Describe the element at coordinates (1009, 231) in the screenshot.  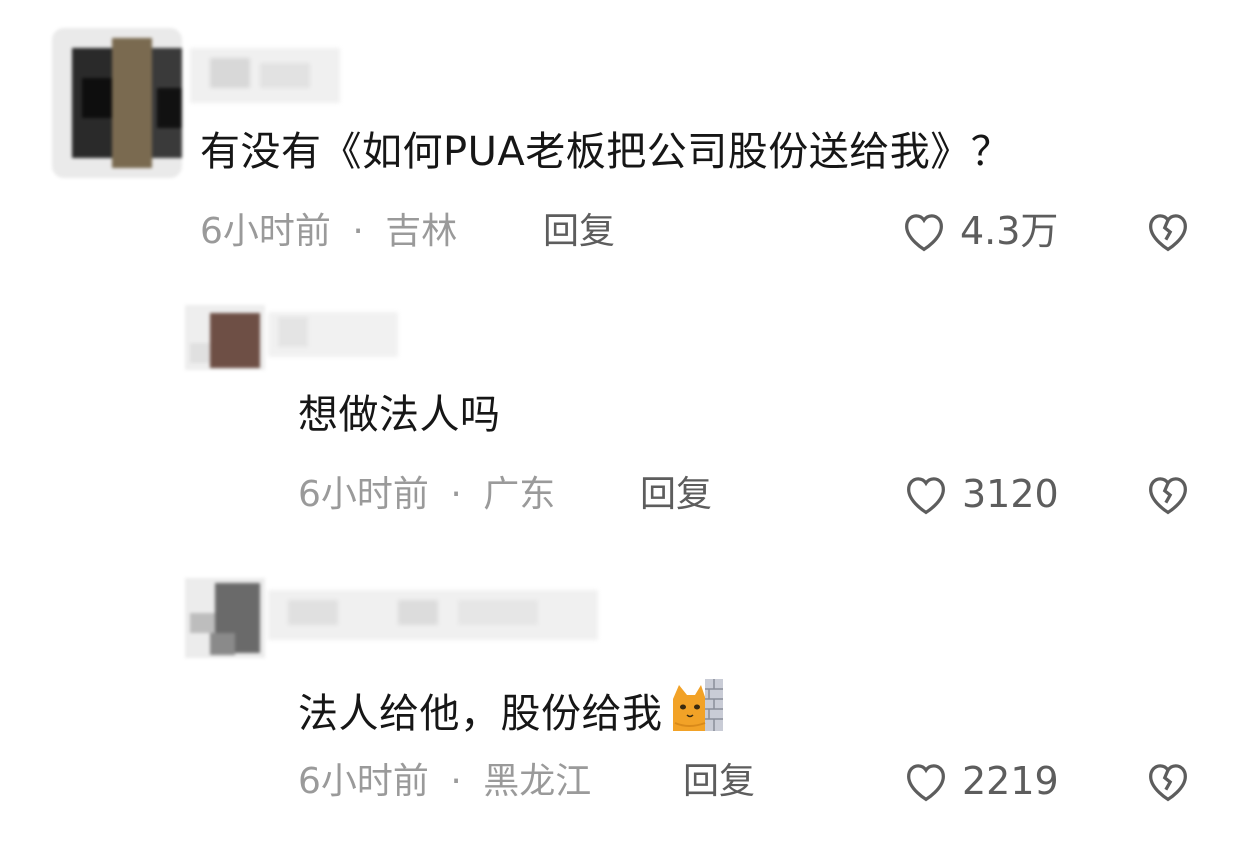
I see `like-count: 4.3万` at that location.